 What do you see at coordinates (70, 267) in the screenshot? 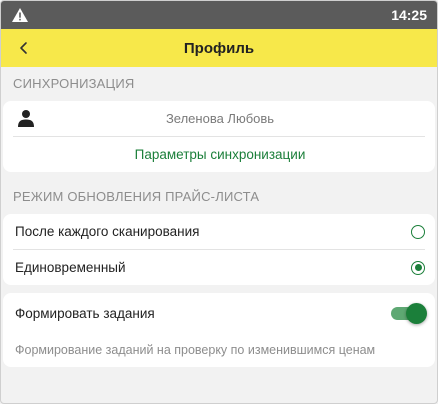
I see `radio-option-label: Единовременный` at bounding box center [70, 267].